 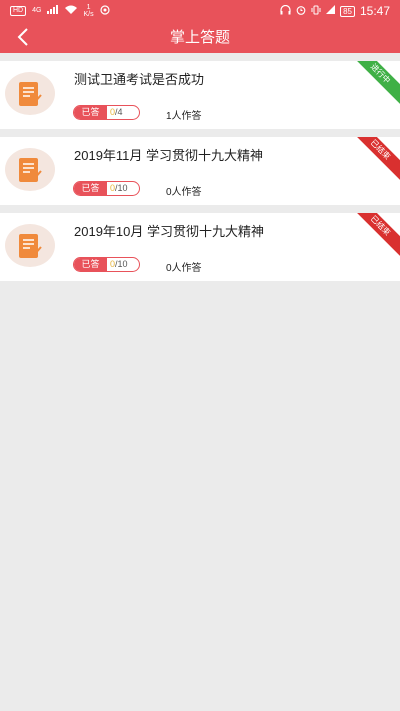 What do you see at coordinates (200, 95) in the screenshot?
I see `quiz-card: 测试卫通考试是否成功 已答 0/4 1人作答 进行中` at bounding box center [200, 95].